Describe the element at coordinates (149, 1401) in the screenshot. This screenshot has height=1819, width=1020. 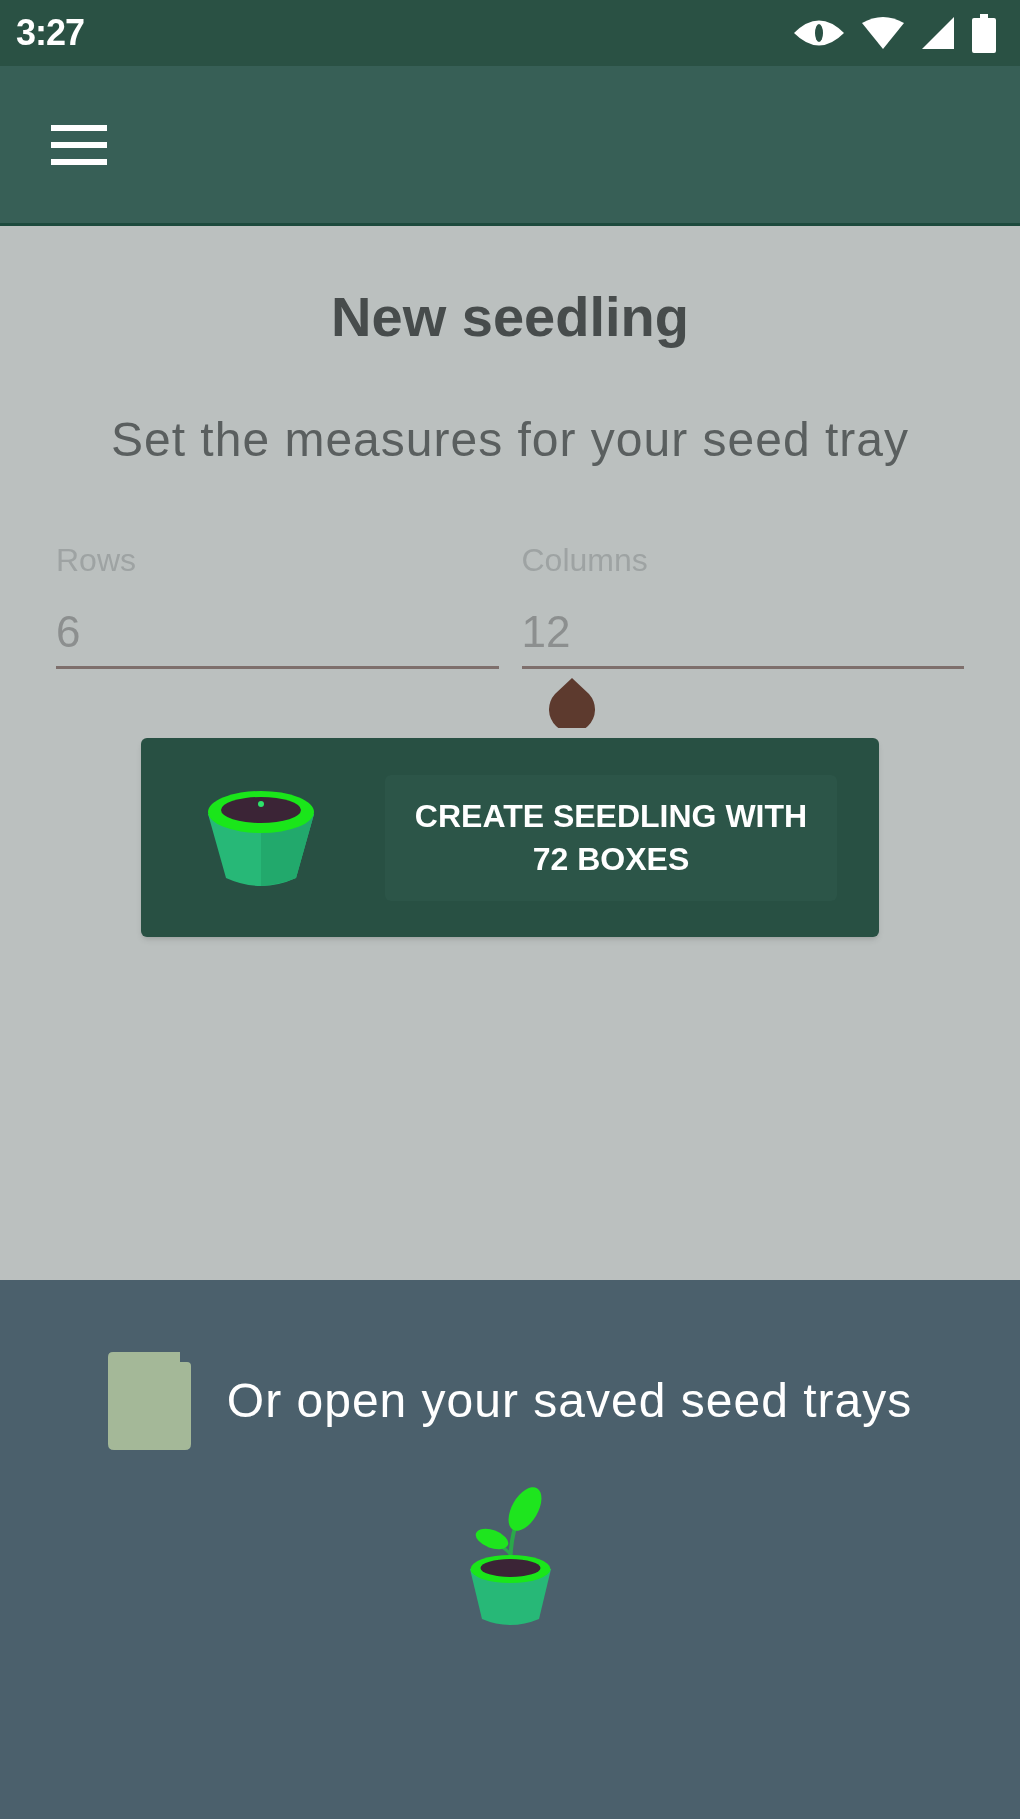
I see `document-icon` at that location.